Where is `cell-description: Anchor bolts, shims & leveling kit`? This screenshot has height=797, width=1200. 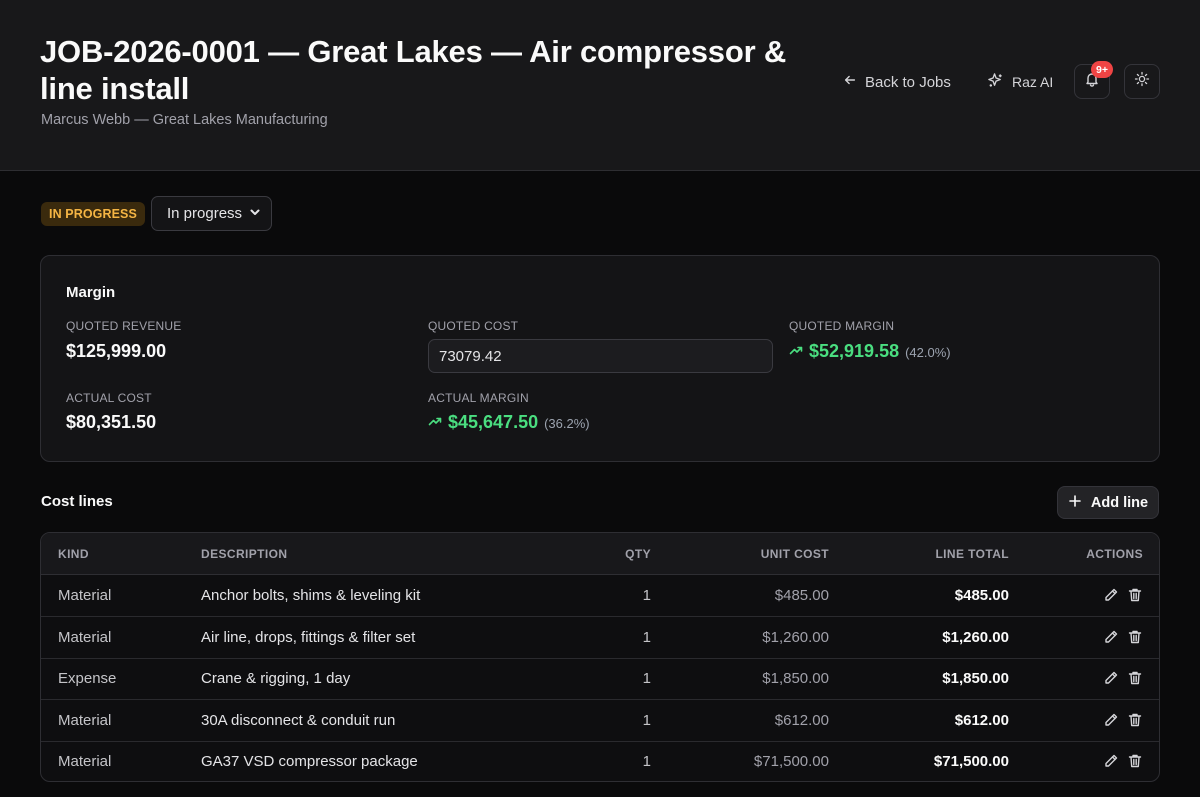
cell-description: Anchor bolts, shims & leveling kit is located at coordinates (311, 595).